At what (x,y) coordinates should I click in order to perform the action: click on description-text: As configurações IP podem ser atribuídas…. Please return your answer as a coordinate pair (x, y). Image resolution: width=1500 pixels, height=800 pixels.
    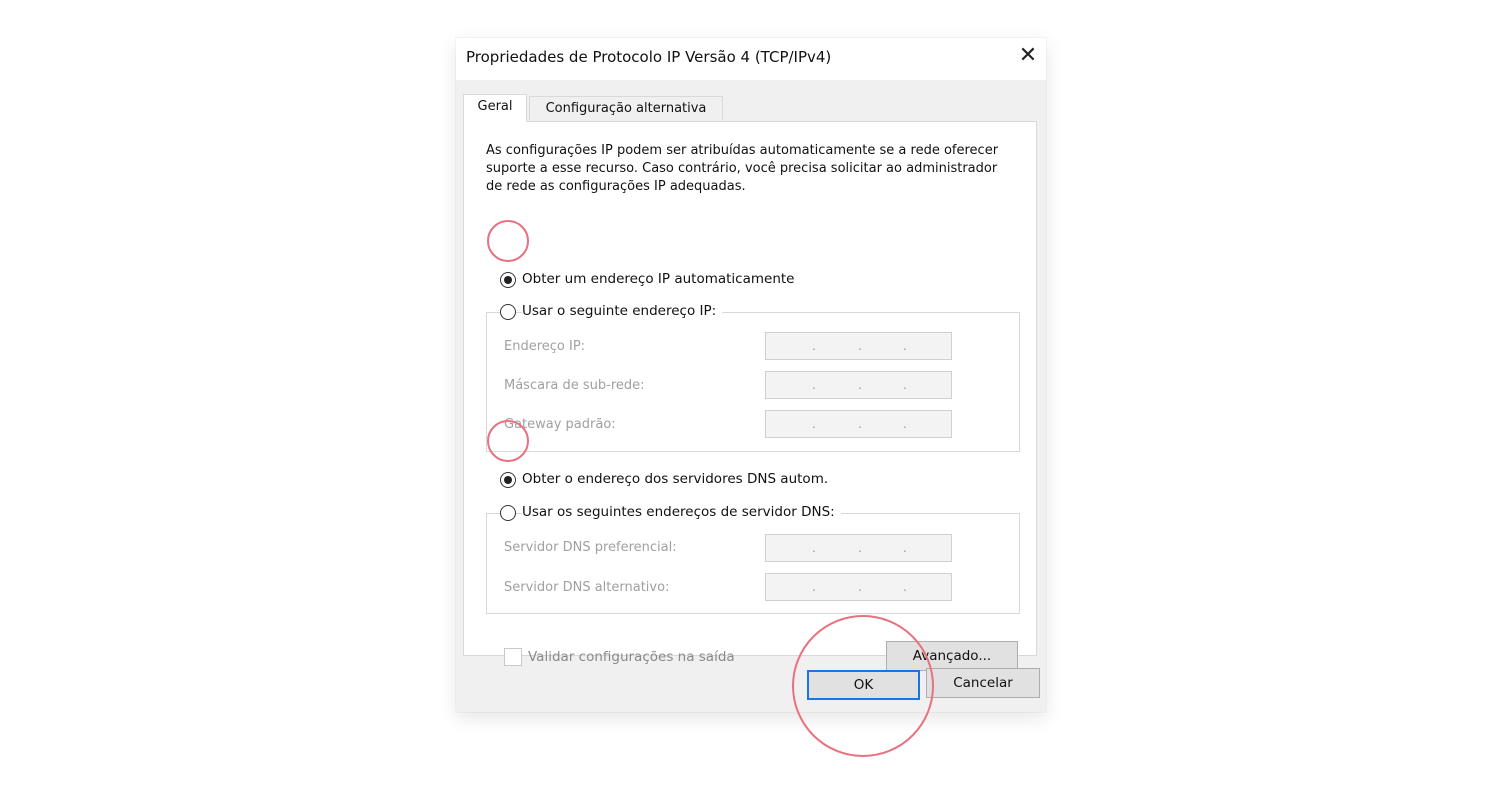
    Looking at the image, I should click on (742, 168).